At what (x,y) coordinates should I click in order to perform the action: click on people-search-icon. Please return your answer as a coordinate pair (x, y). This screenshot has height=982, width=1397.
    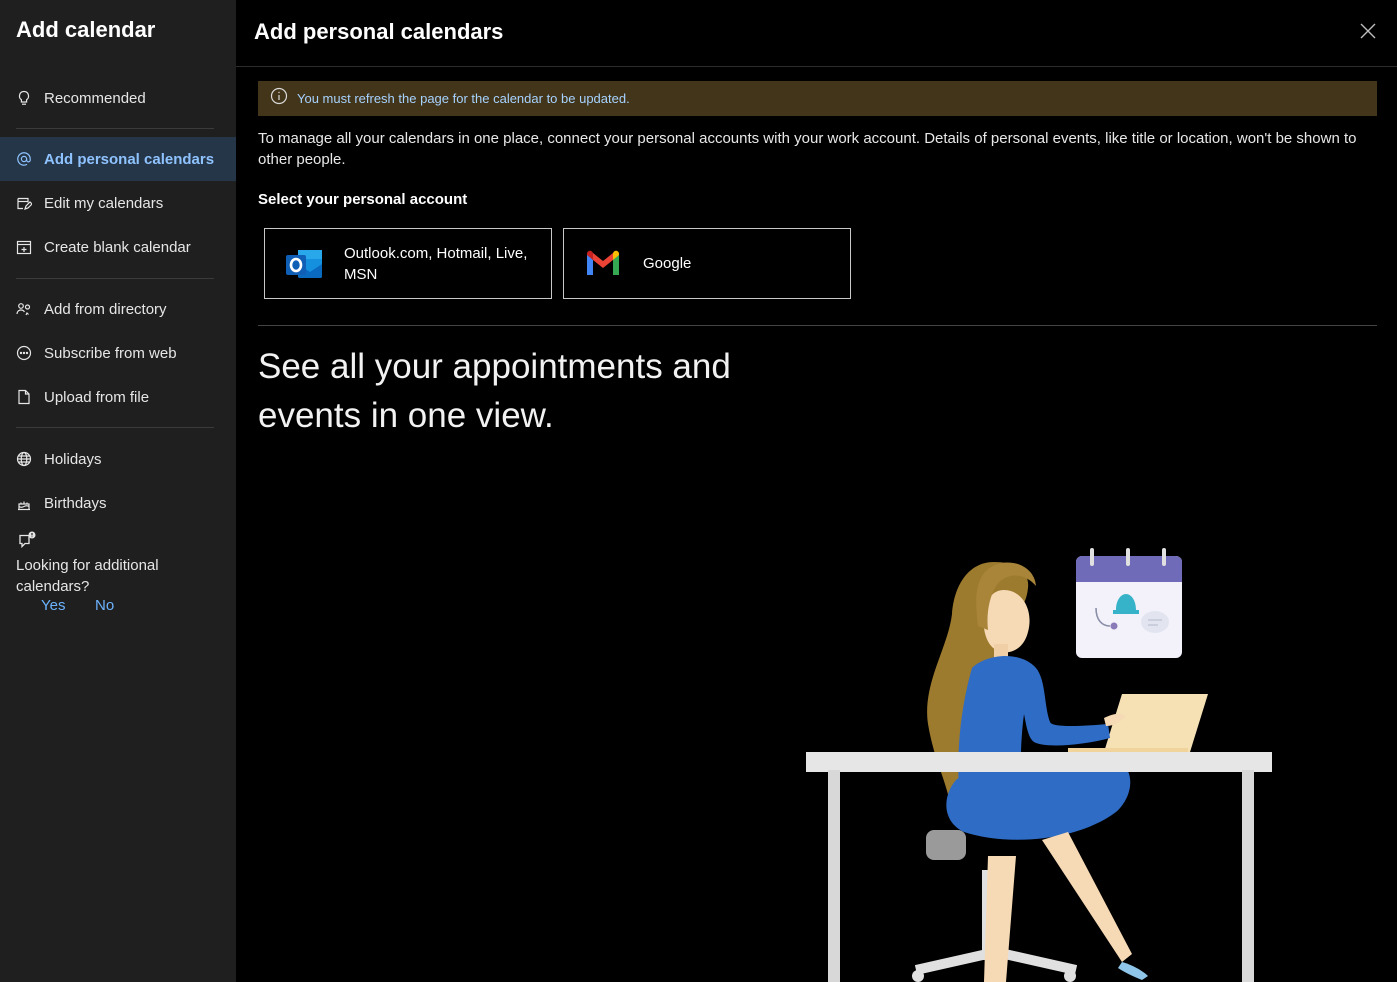
    Looking at the image, I should click on (24, 309).